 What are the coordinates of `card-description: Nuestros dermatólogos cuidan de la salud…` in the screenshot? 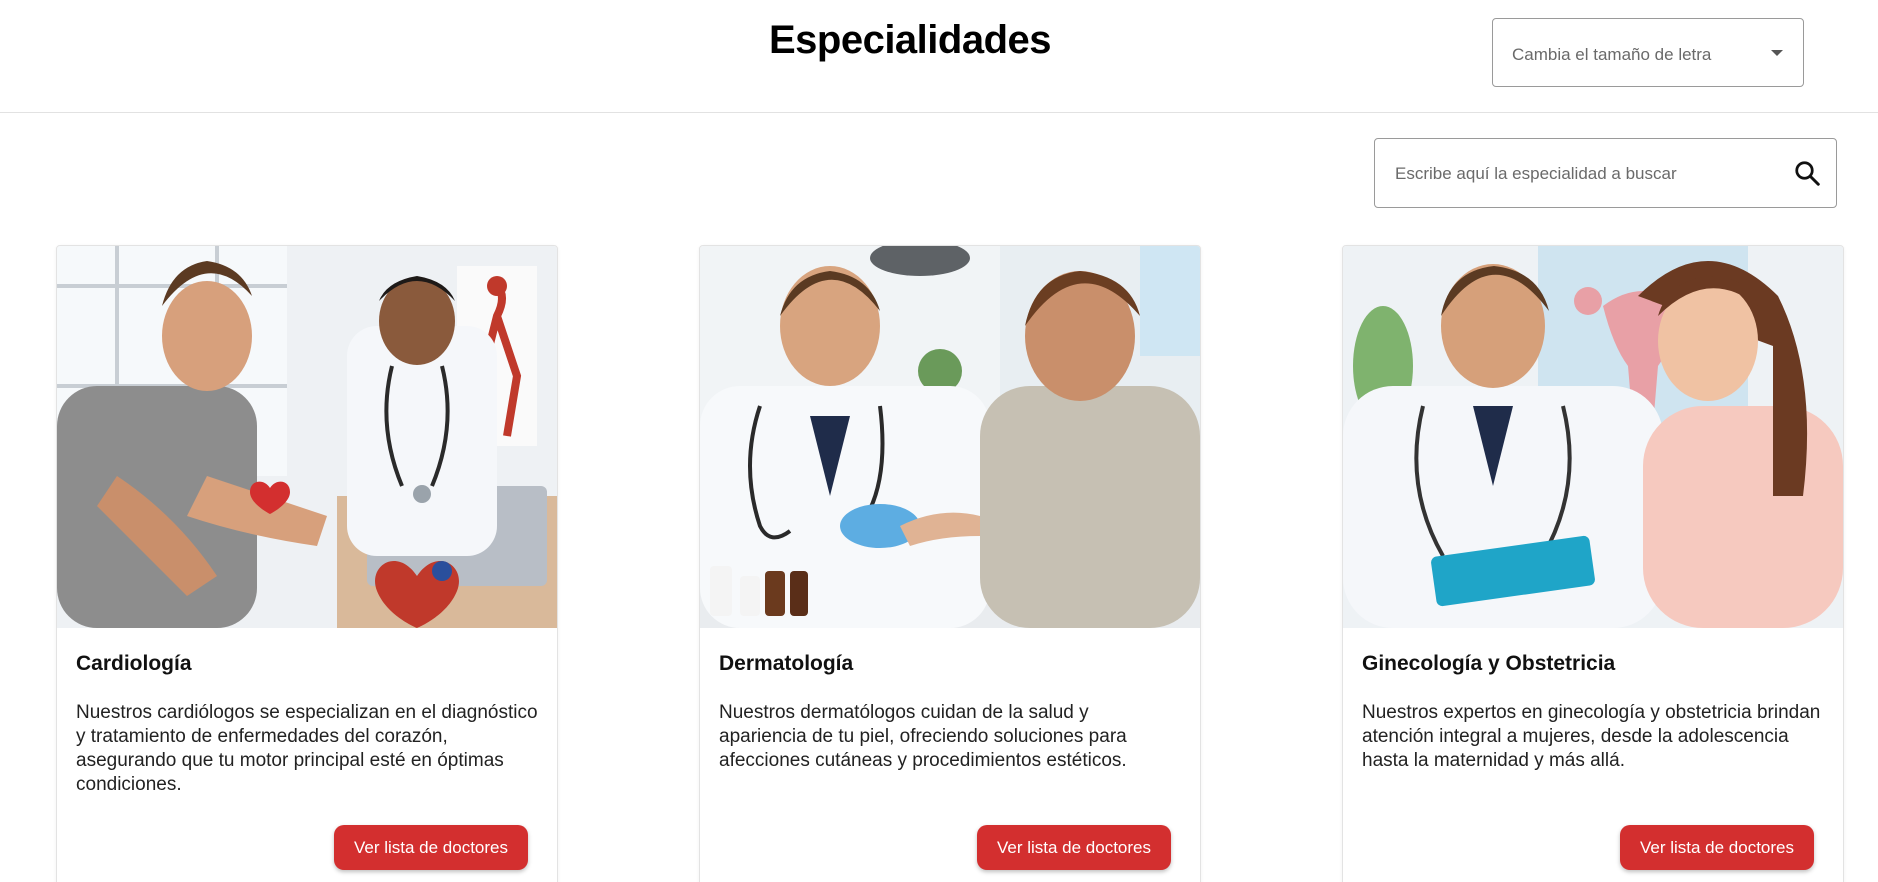 It's located at (923, 736).